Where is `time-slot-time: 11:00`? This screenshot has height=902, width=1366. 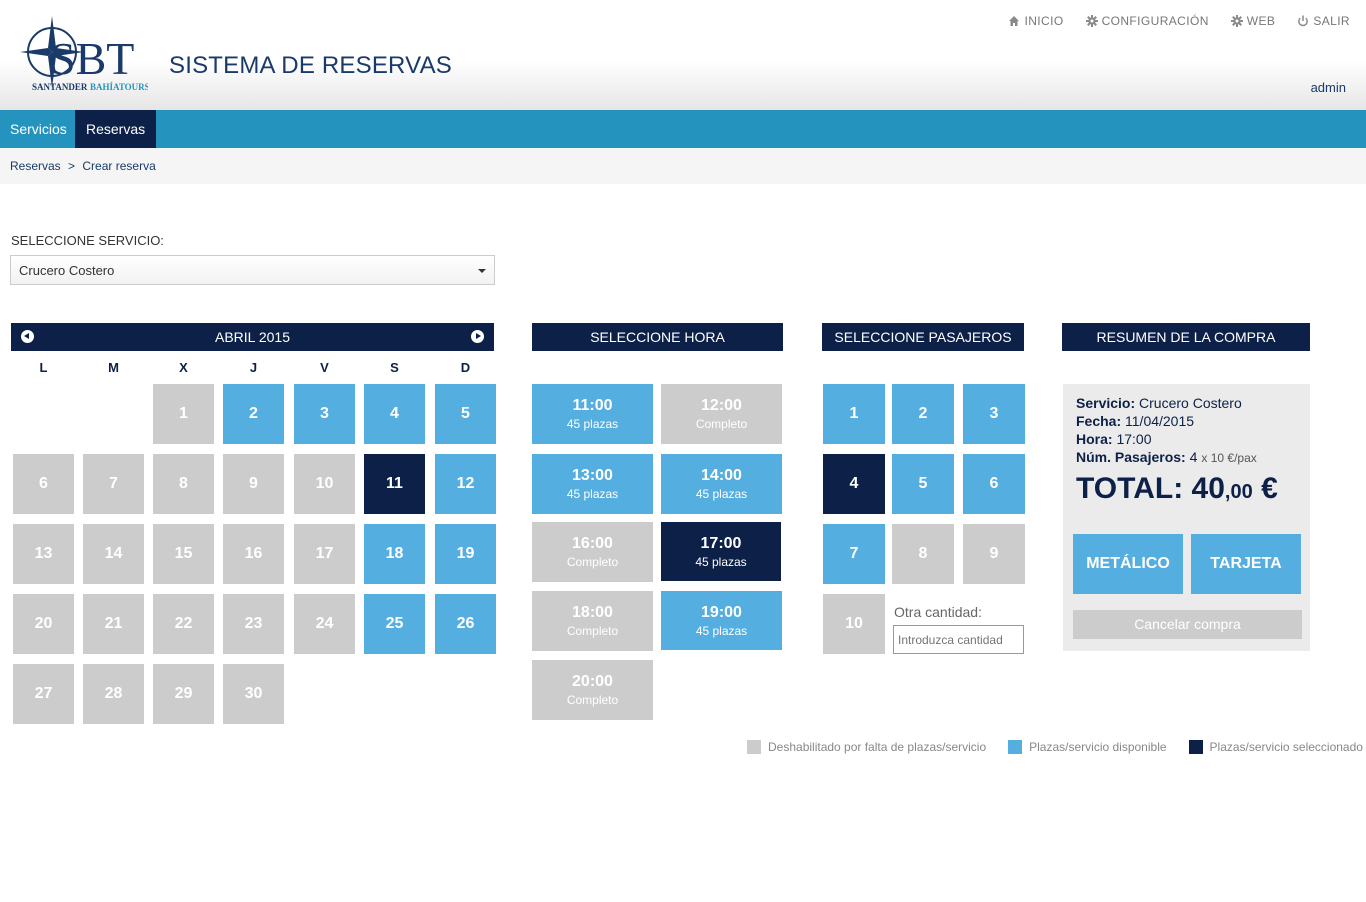
time-slot-time: 11:00 is located at coordinates (592, 405).